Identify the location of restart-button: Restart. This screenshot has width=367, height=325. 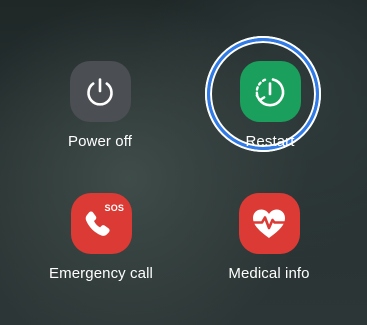
(270, 116).